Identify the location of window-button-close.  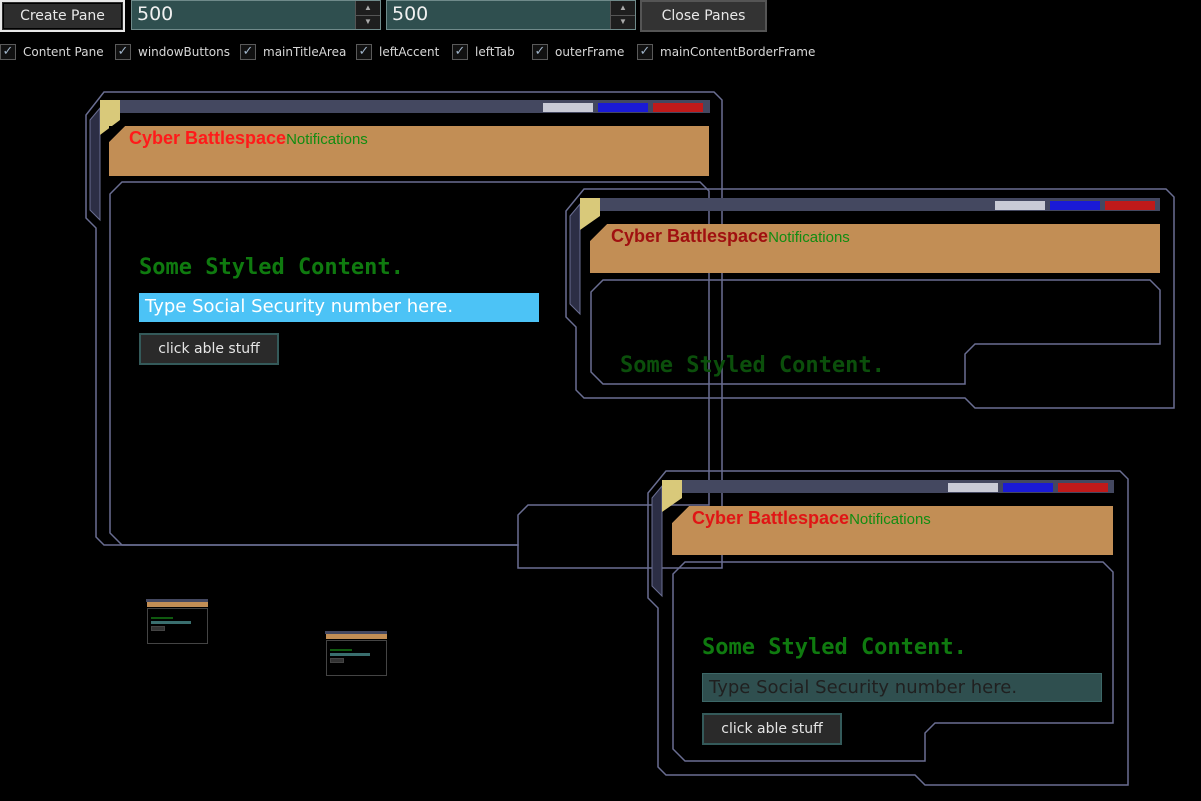
(1083, 487).